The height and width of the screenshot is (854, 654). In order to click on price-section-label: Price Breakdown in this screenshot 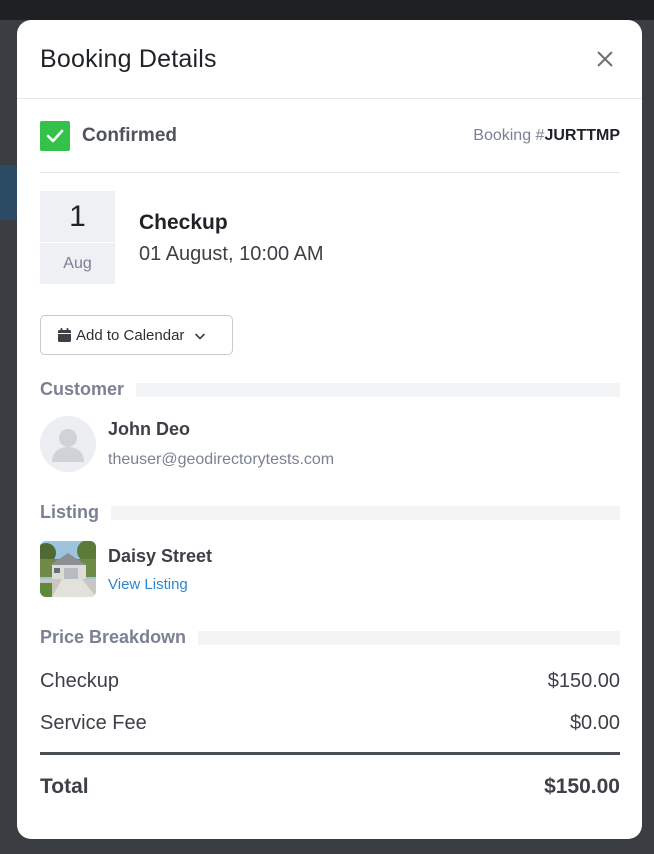, I will do `click(113, 637)`.